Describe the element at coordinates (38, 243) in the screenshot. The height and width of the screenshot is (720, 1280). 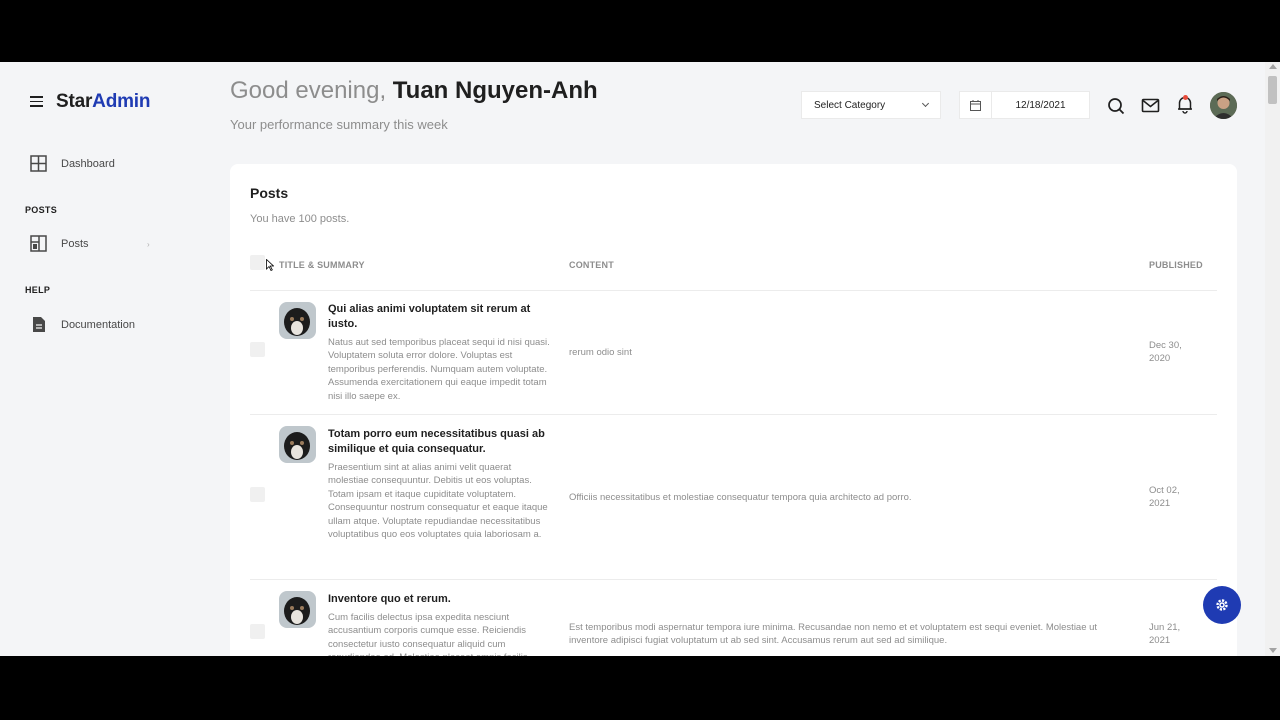
I see `layout-icon` at that location.